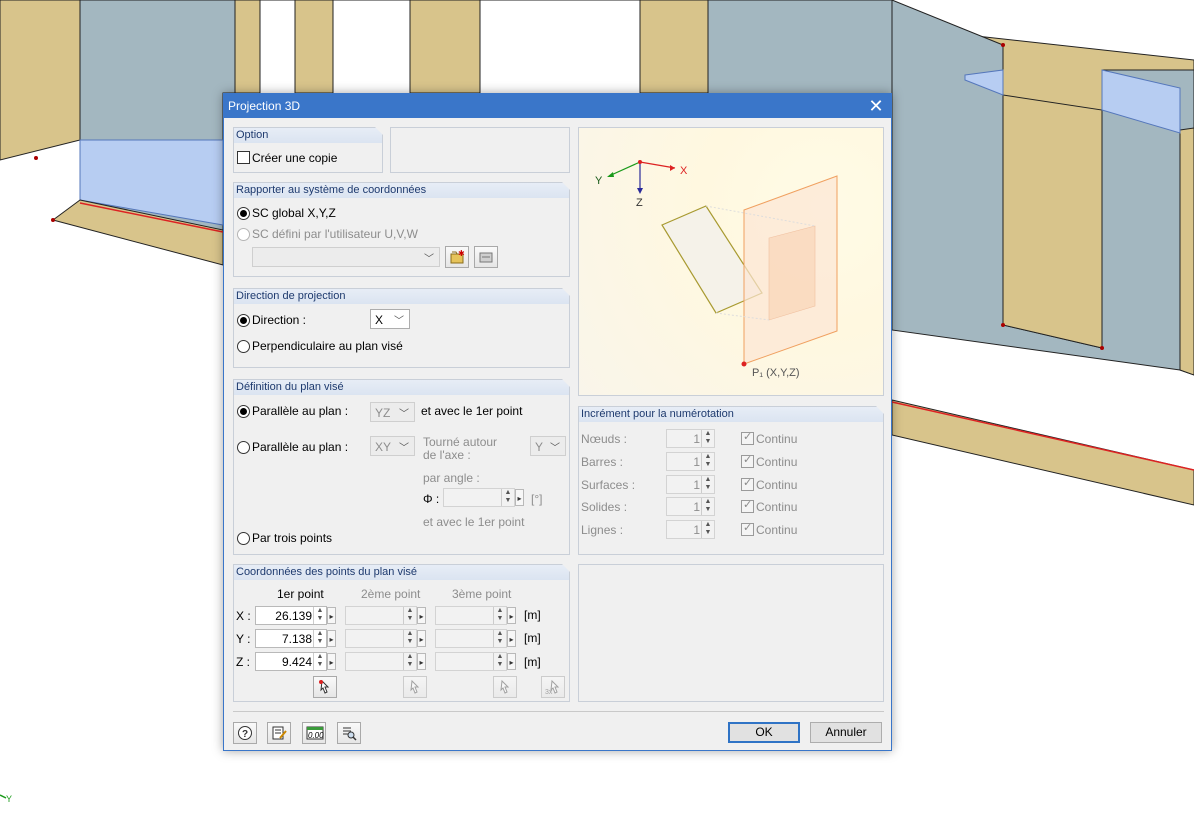 This screenshot has height=834, width=1194. I want to click on parallel-plane-label-1: Parallèle au plan :, so click(300, 411).